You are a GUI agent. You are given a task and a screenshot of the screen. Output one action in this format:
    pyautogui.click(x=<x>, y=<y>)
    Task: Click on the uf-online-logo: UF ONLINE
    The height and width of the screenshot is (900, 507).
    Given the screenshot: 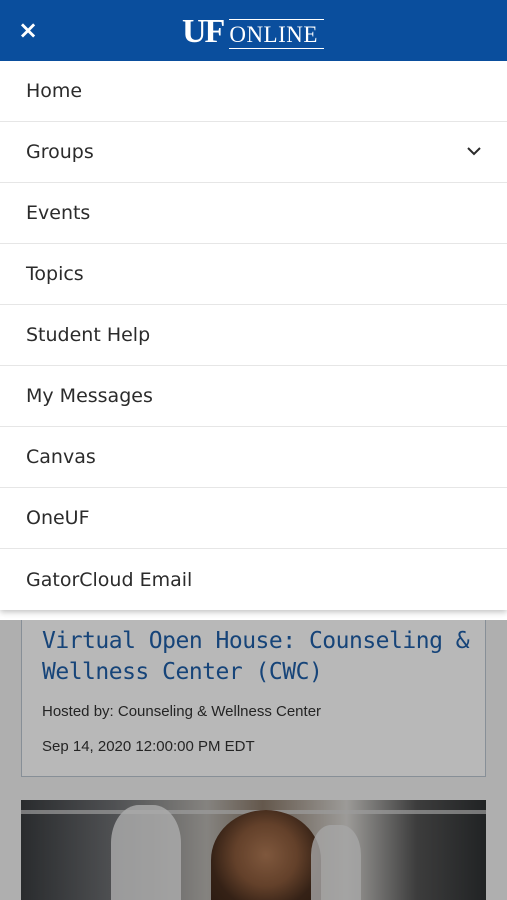 What is the action you would take?
    pyautogui.click(x=253, y=31)
    